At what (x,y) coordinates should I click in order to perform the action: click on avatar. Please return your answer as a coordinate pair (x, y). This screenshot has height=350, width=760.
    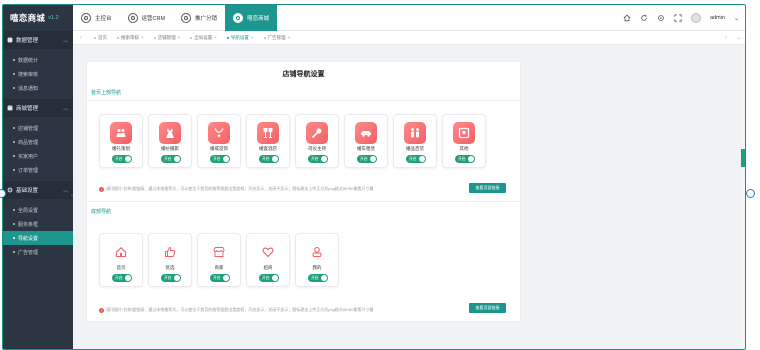
    Looking at the image, I should click on (695, 18).